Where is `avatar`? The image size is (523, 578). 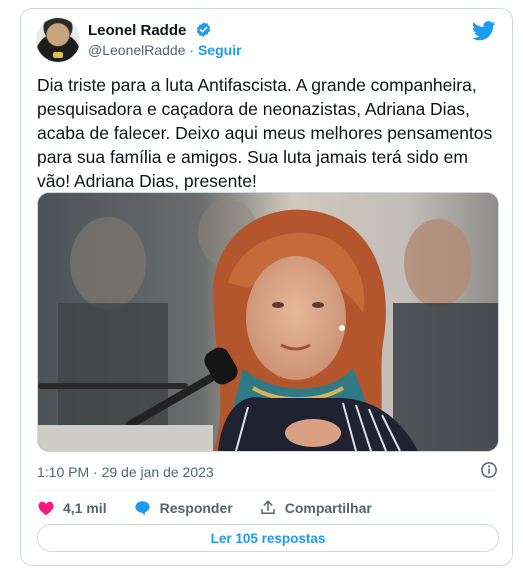
avatar is located at coordinates (58, 40).